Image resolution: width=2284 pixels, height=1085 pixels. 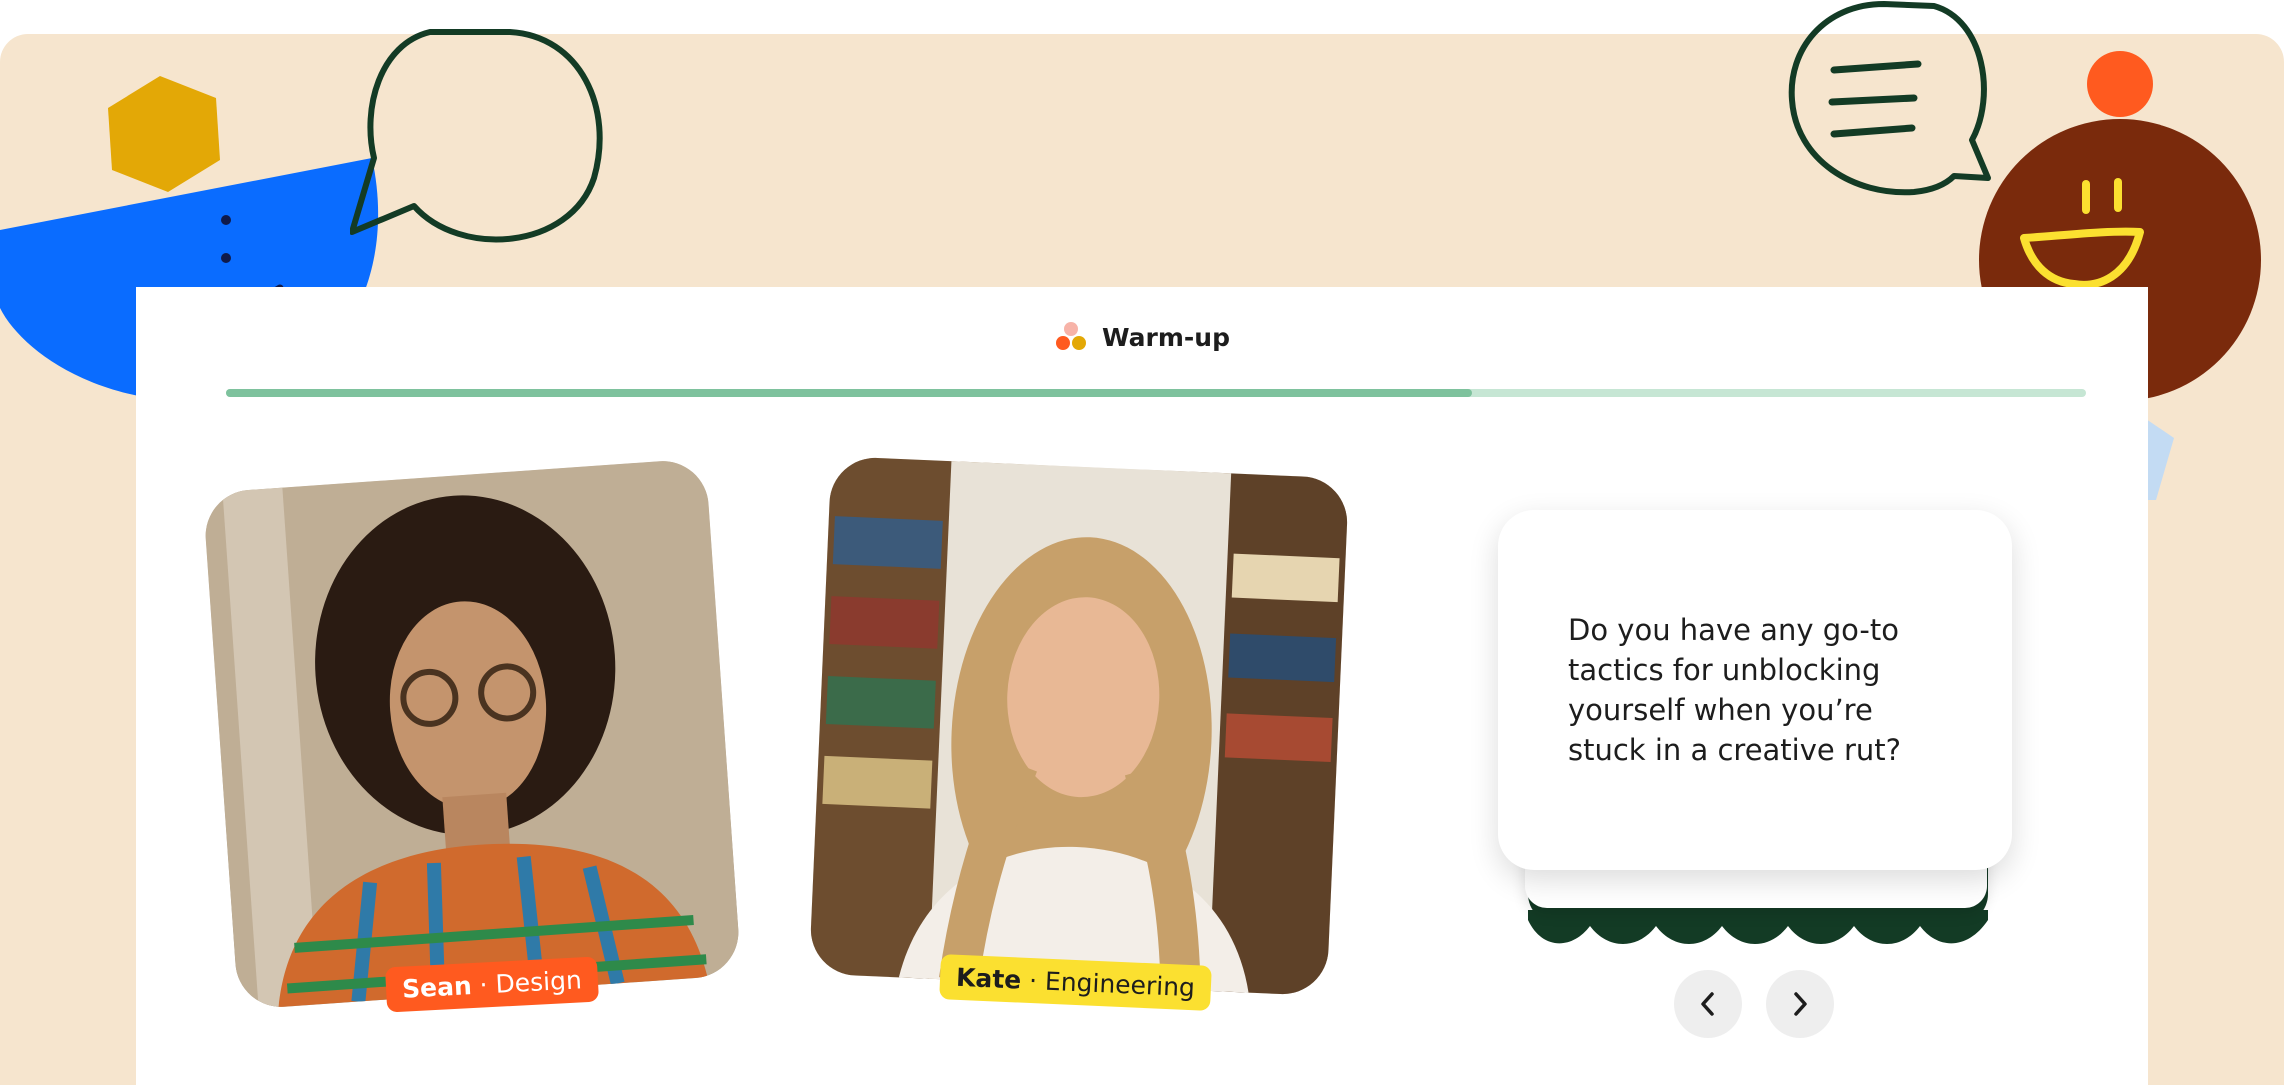 I want to click on session-title: Warm-up, so click(x=1165, y=337).